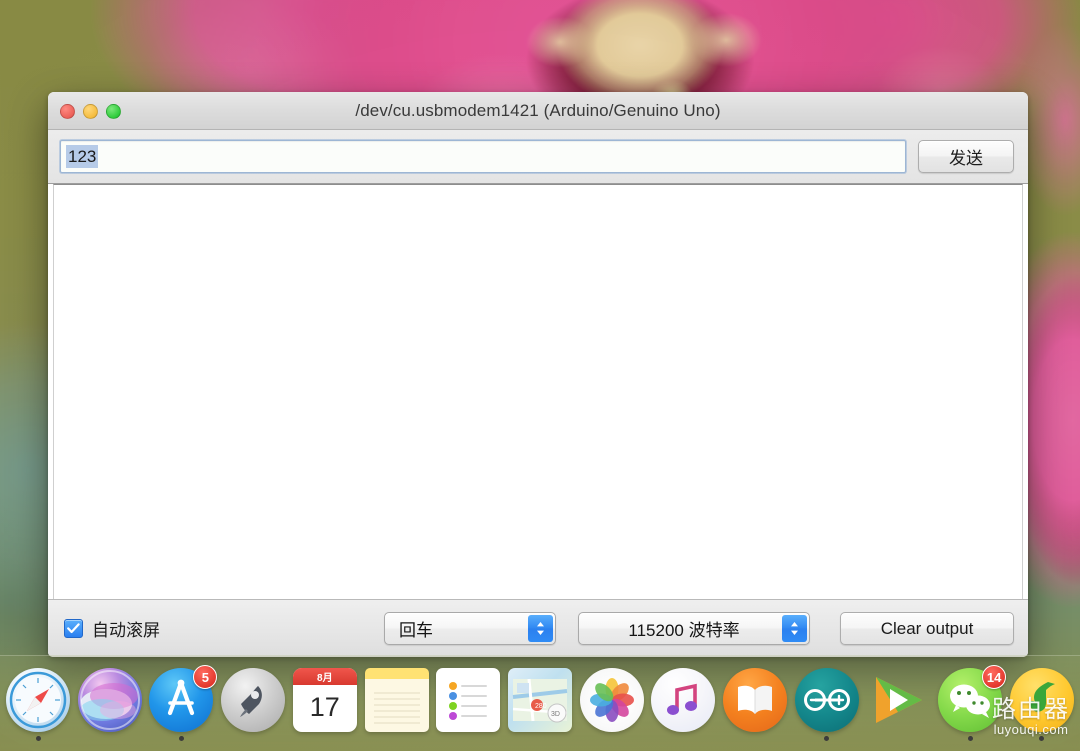 The width and height of the screenshot is (1080, 751). What do you see at coordinates (324, 676) in the screenshot?
I see `calendar-month-label: 8月` at bounding box center [324, 676].